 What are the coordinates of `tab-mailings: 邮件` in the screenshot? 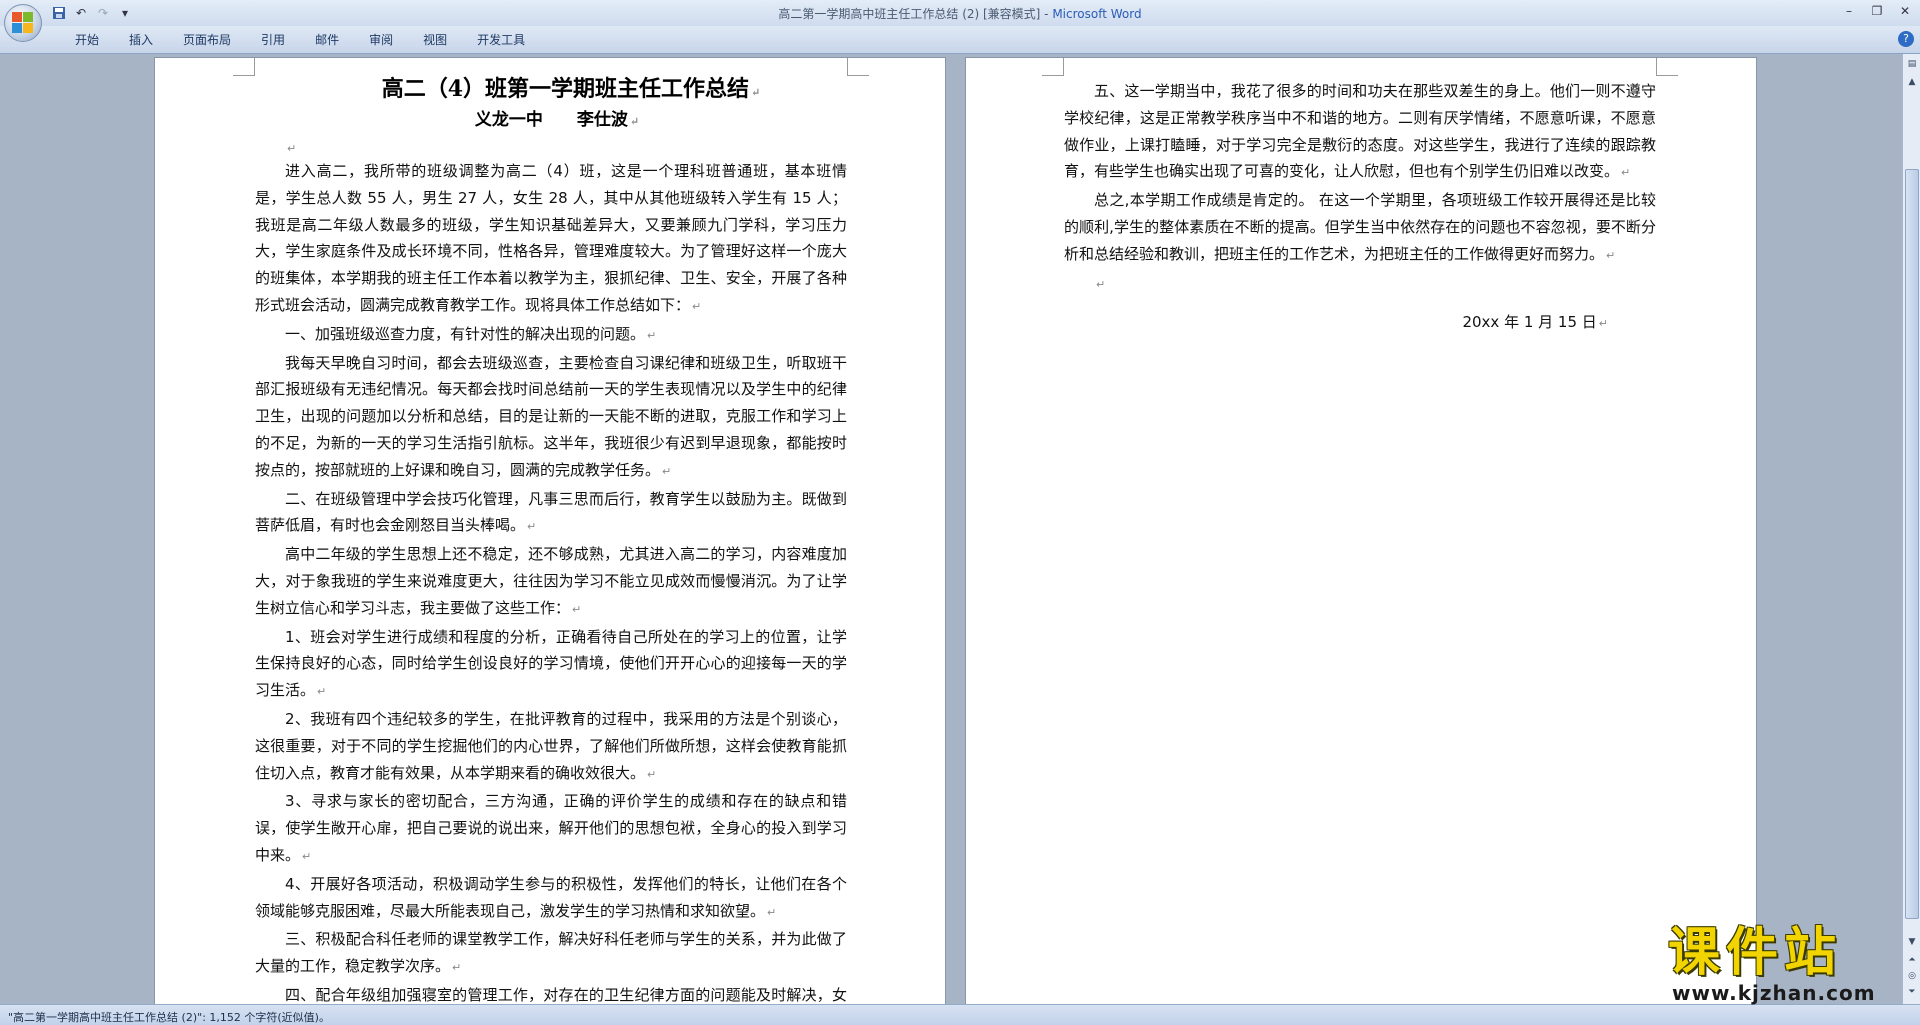 It's located at (327, 40).